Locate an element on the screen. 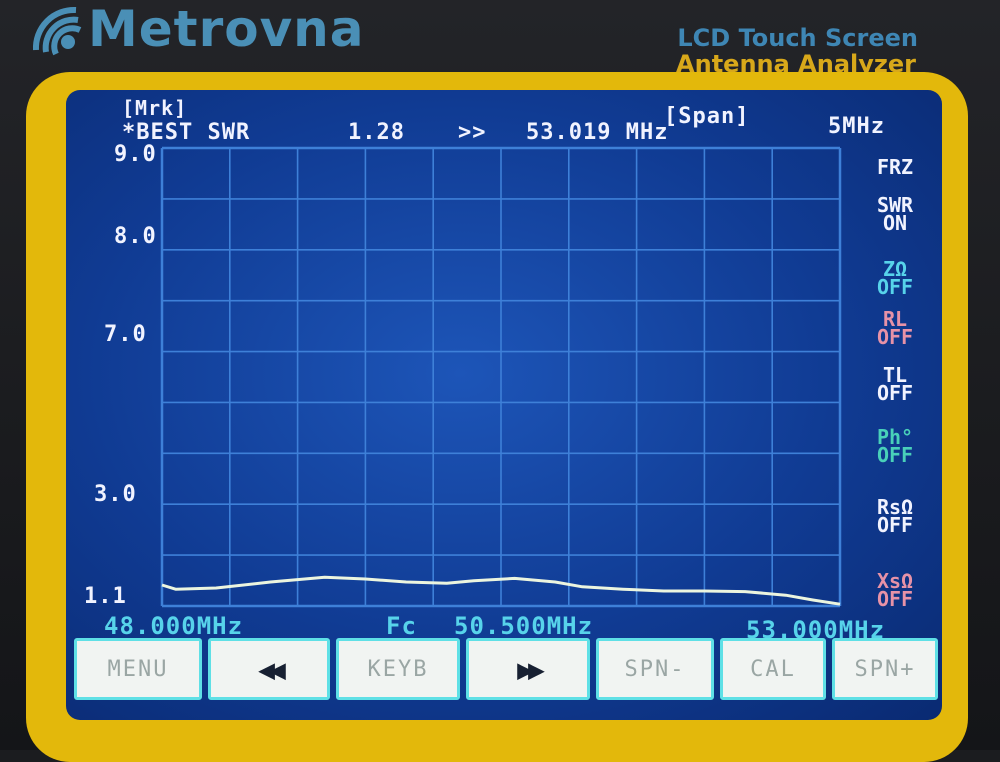 The image size is (1000, 762). span-decrease-button: SPN- is located at coordinates (655, 669).